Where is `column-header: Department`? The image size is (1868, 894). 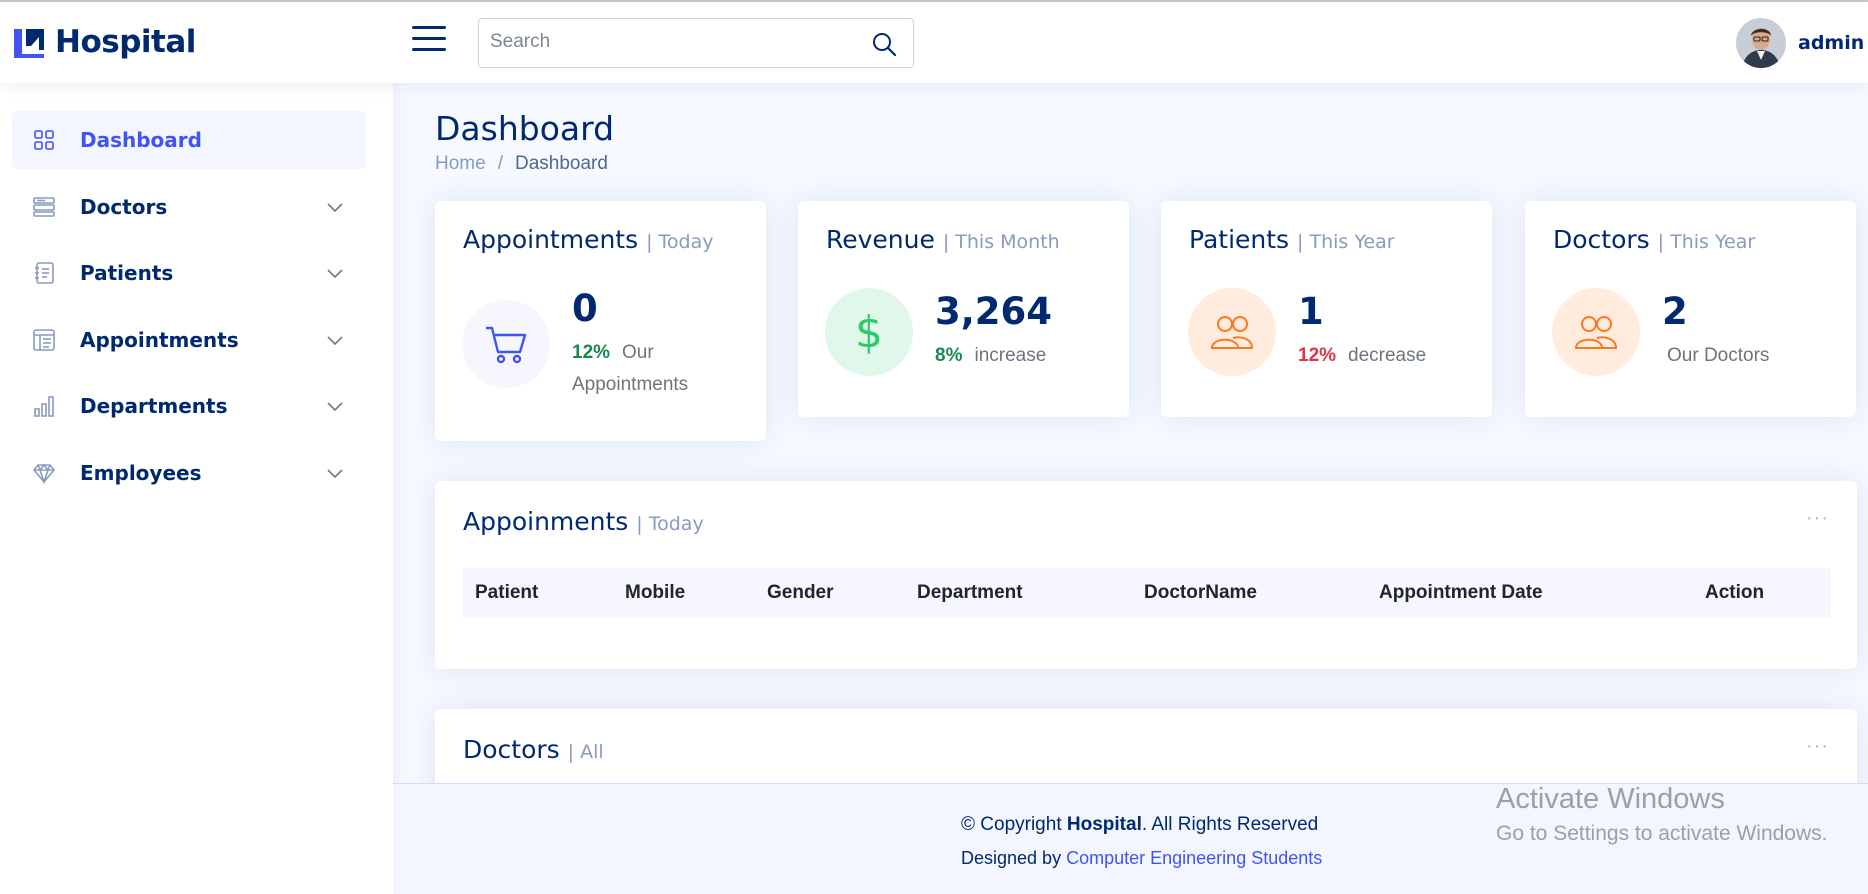
column-header: Department is located at coordinates (1018, 593).